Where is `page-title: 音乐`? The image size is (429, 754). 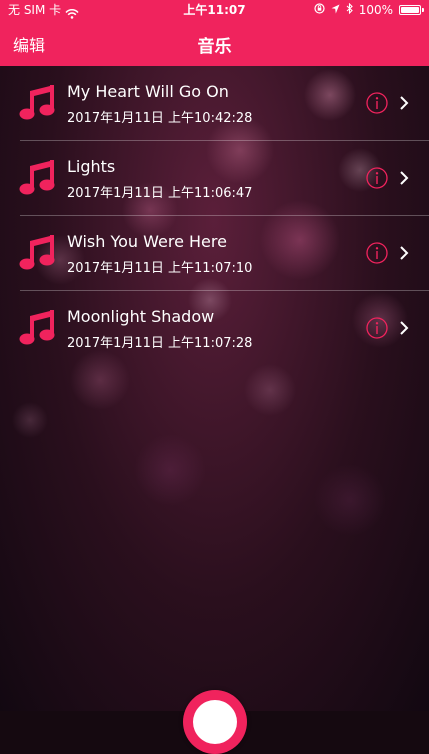
page-title: 音乐 is located at coordinates (214, 47).